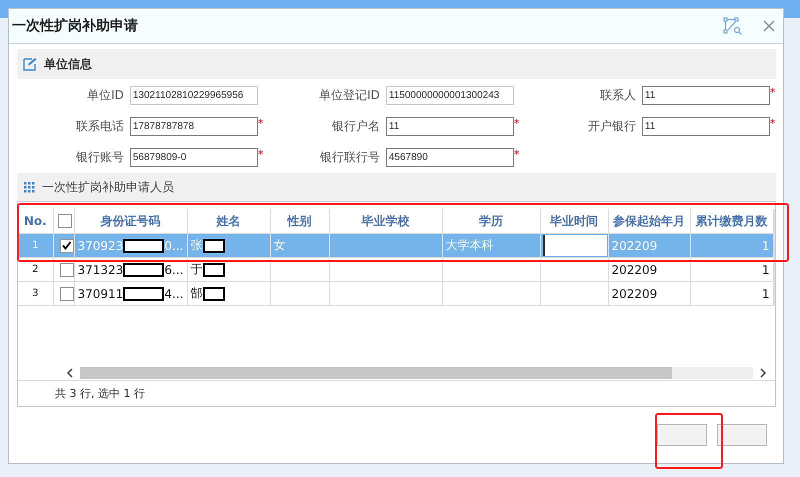 This screenshot has width=800, height=477. I want to click on field-label: 银行户名, so click(355, 126).